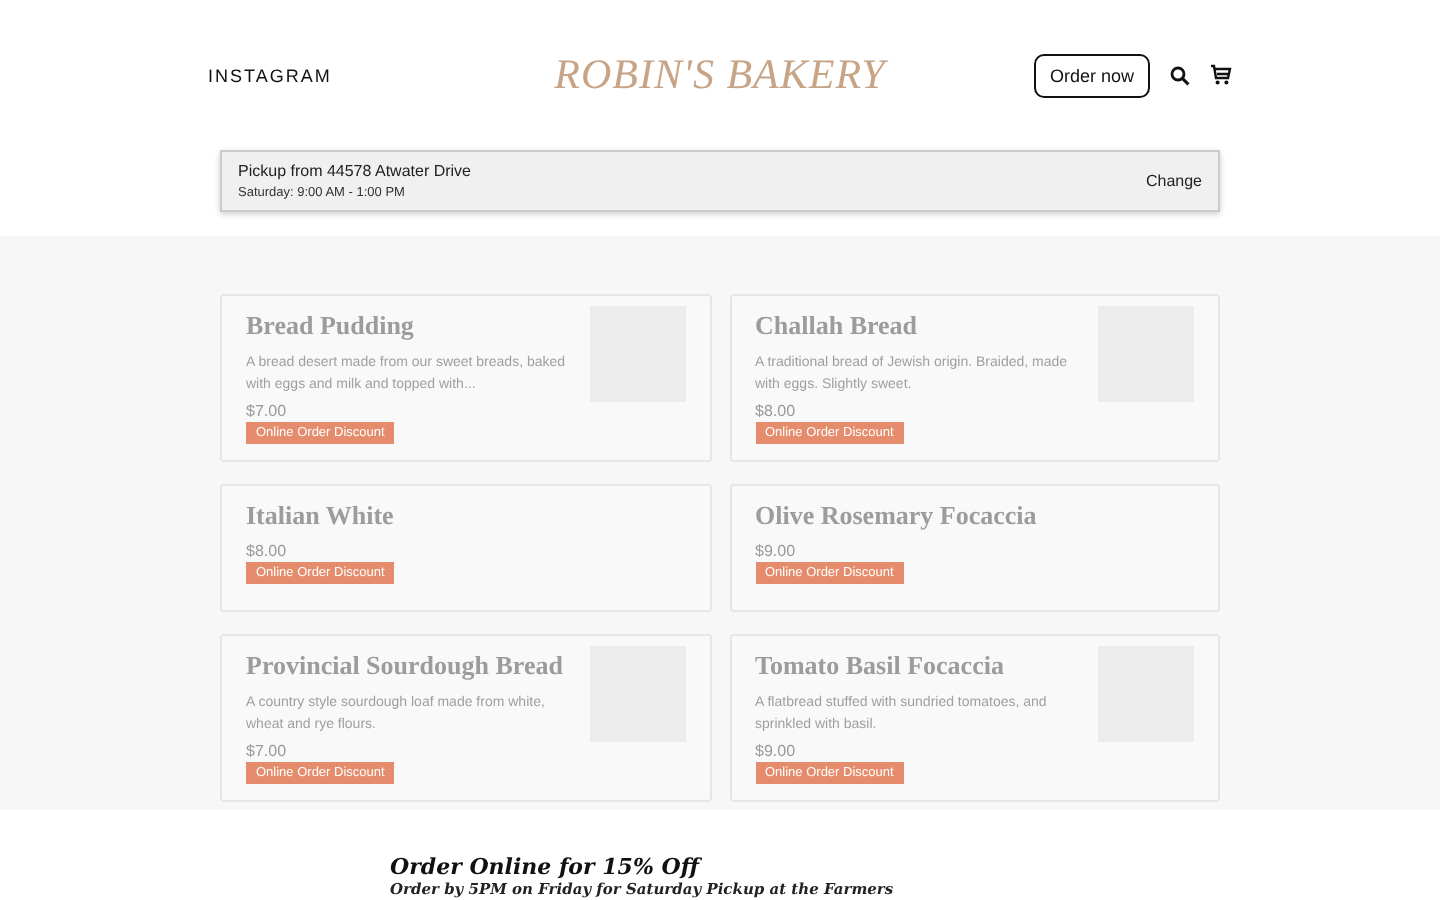 Image resolution: width=1440 pixels, height=900 pixels. I want to click on cart-icon, so click(1221, 75).